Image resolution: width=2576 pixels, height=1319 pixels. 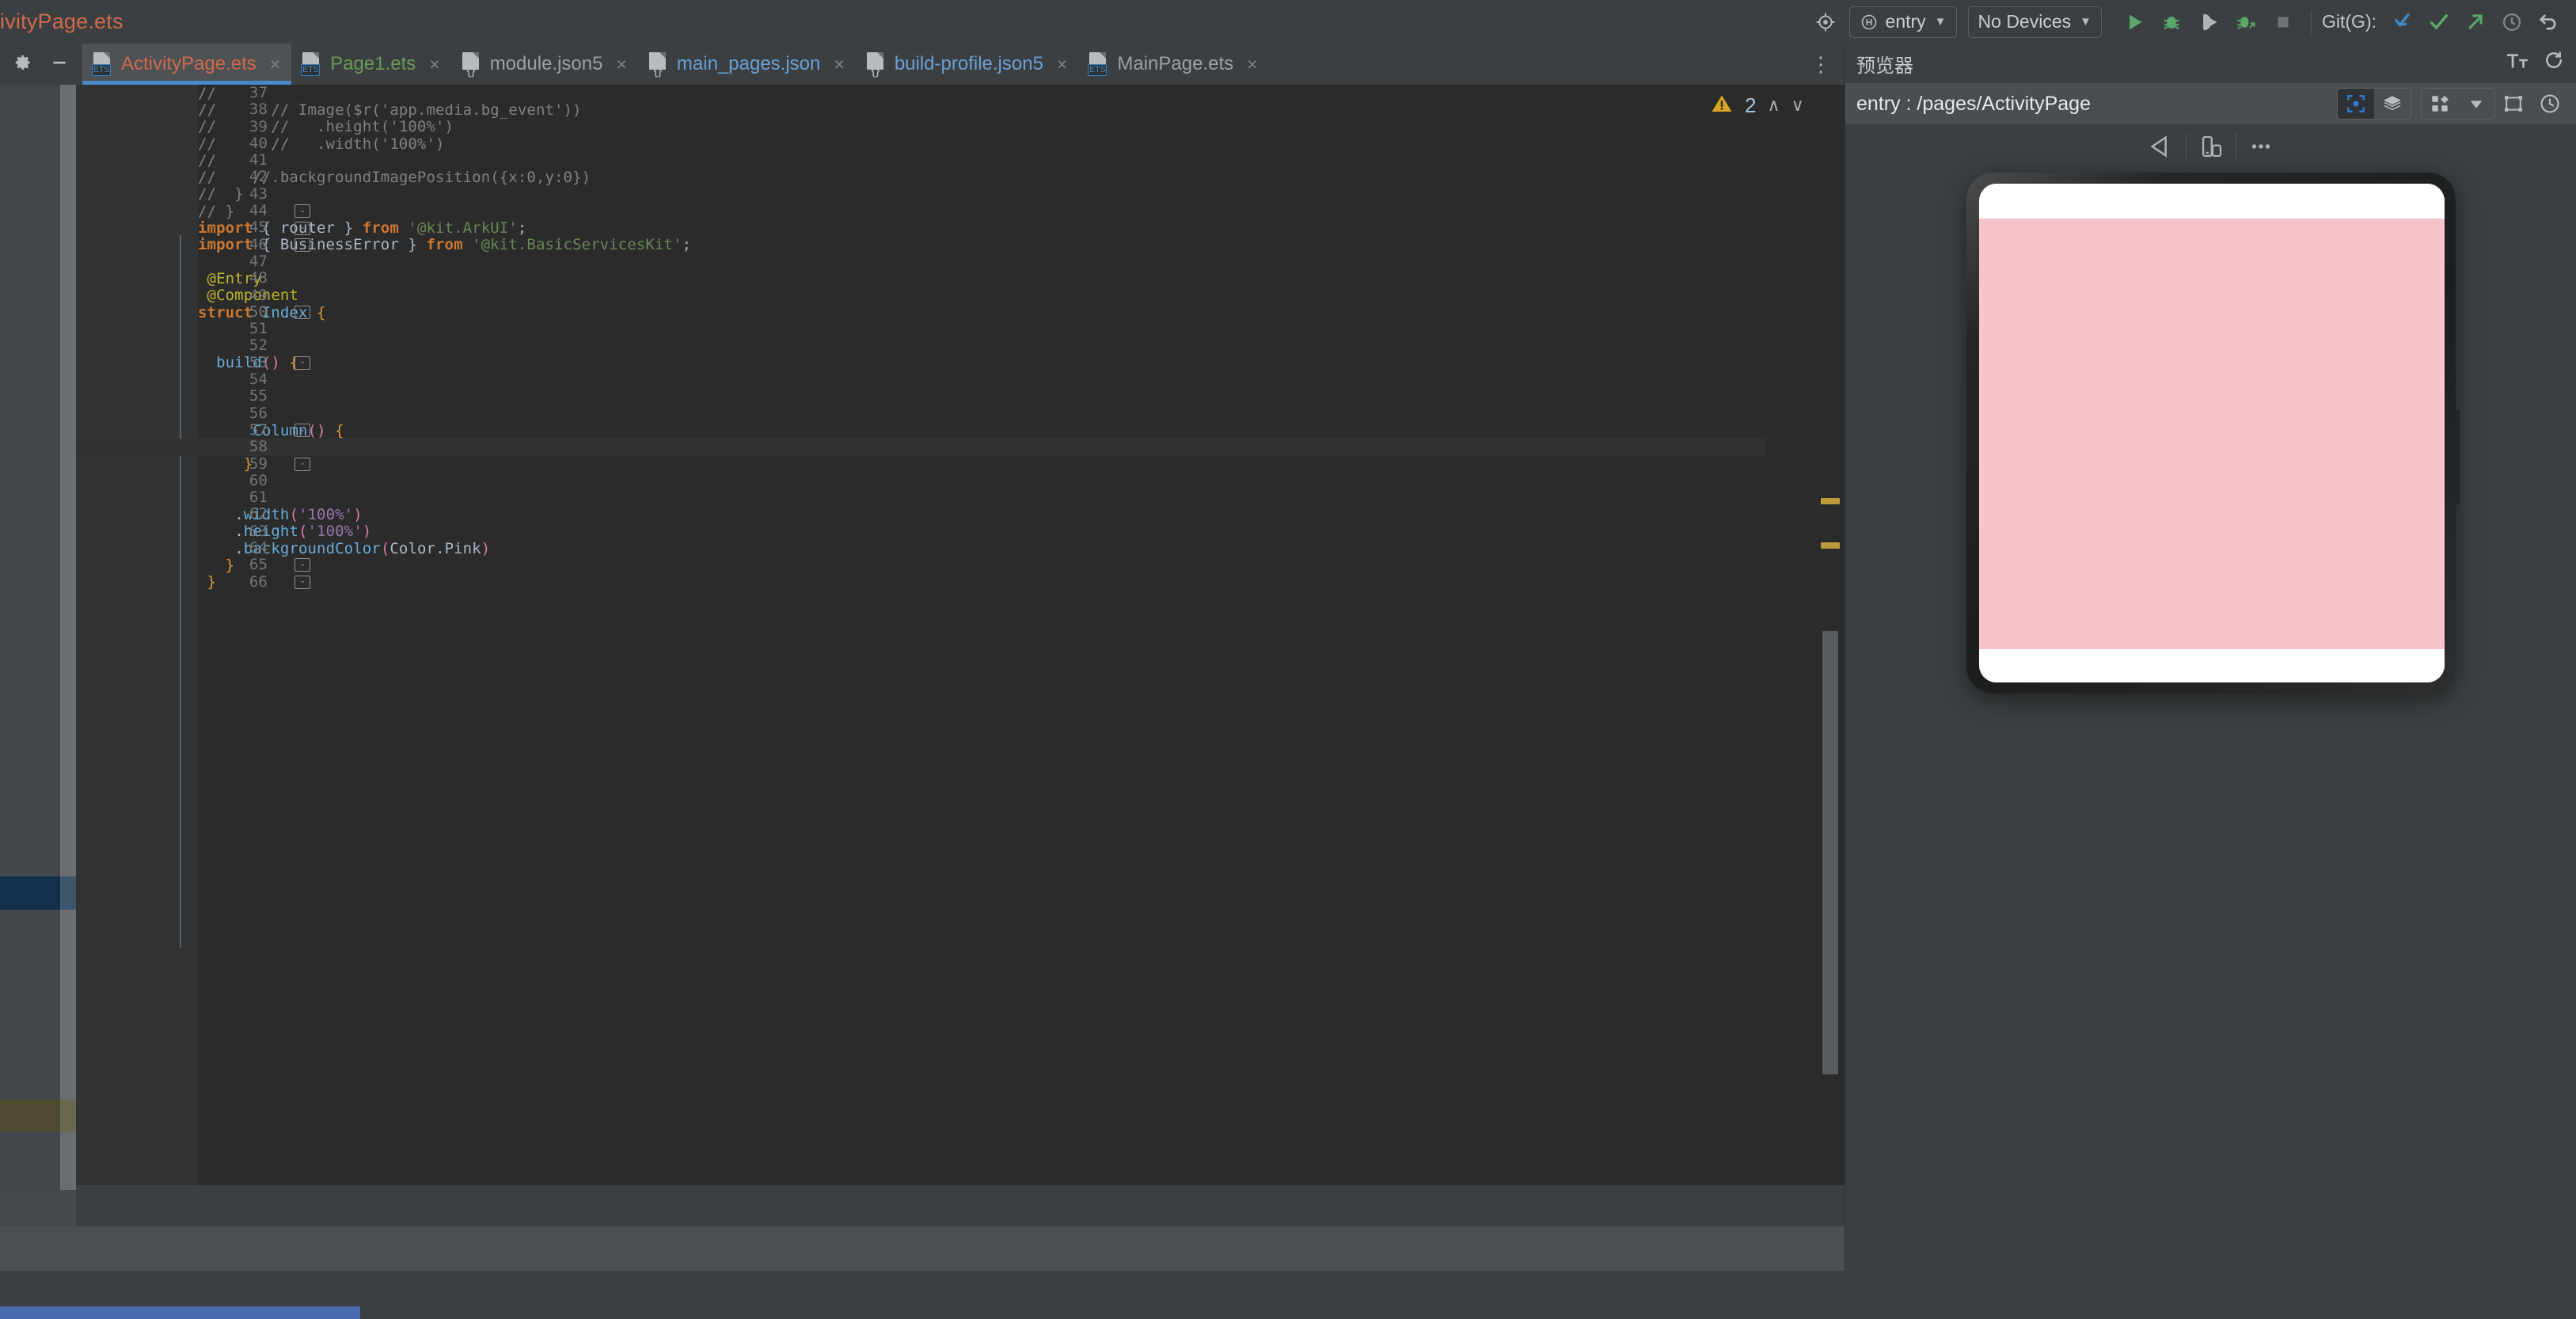 I want to click on attach-debugger-icon, so click(x=2245, y=22).